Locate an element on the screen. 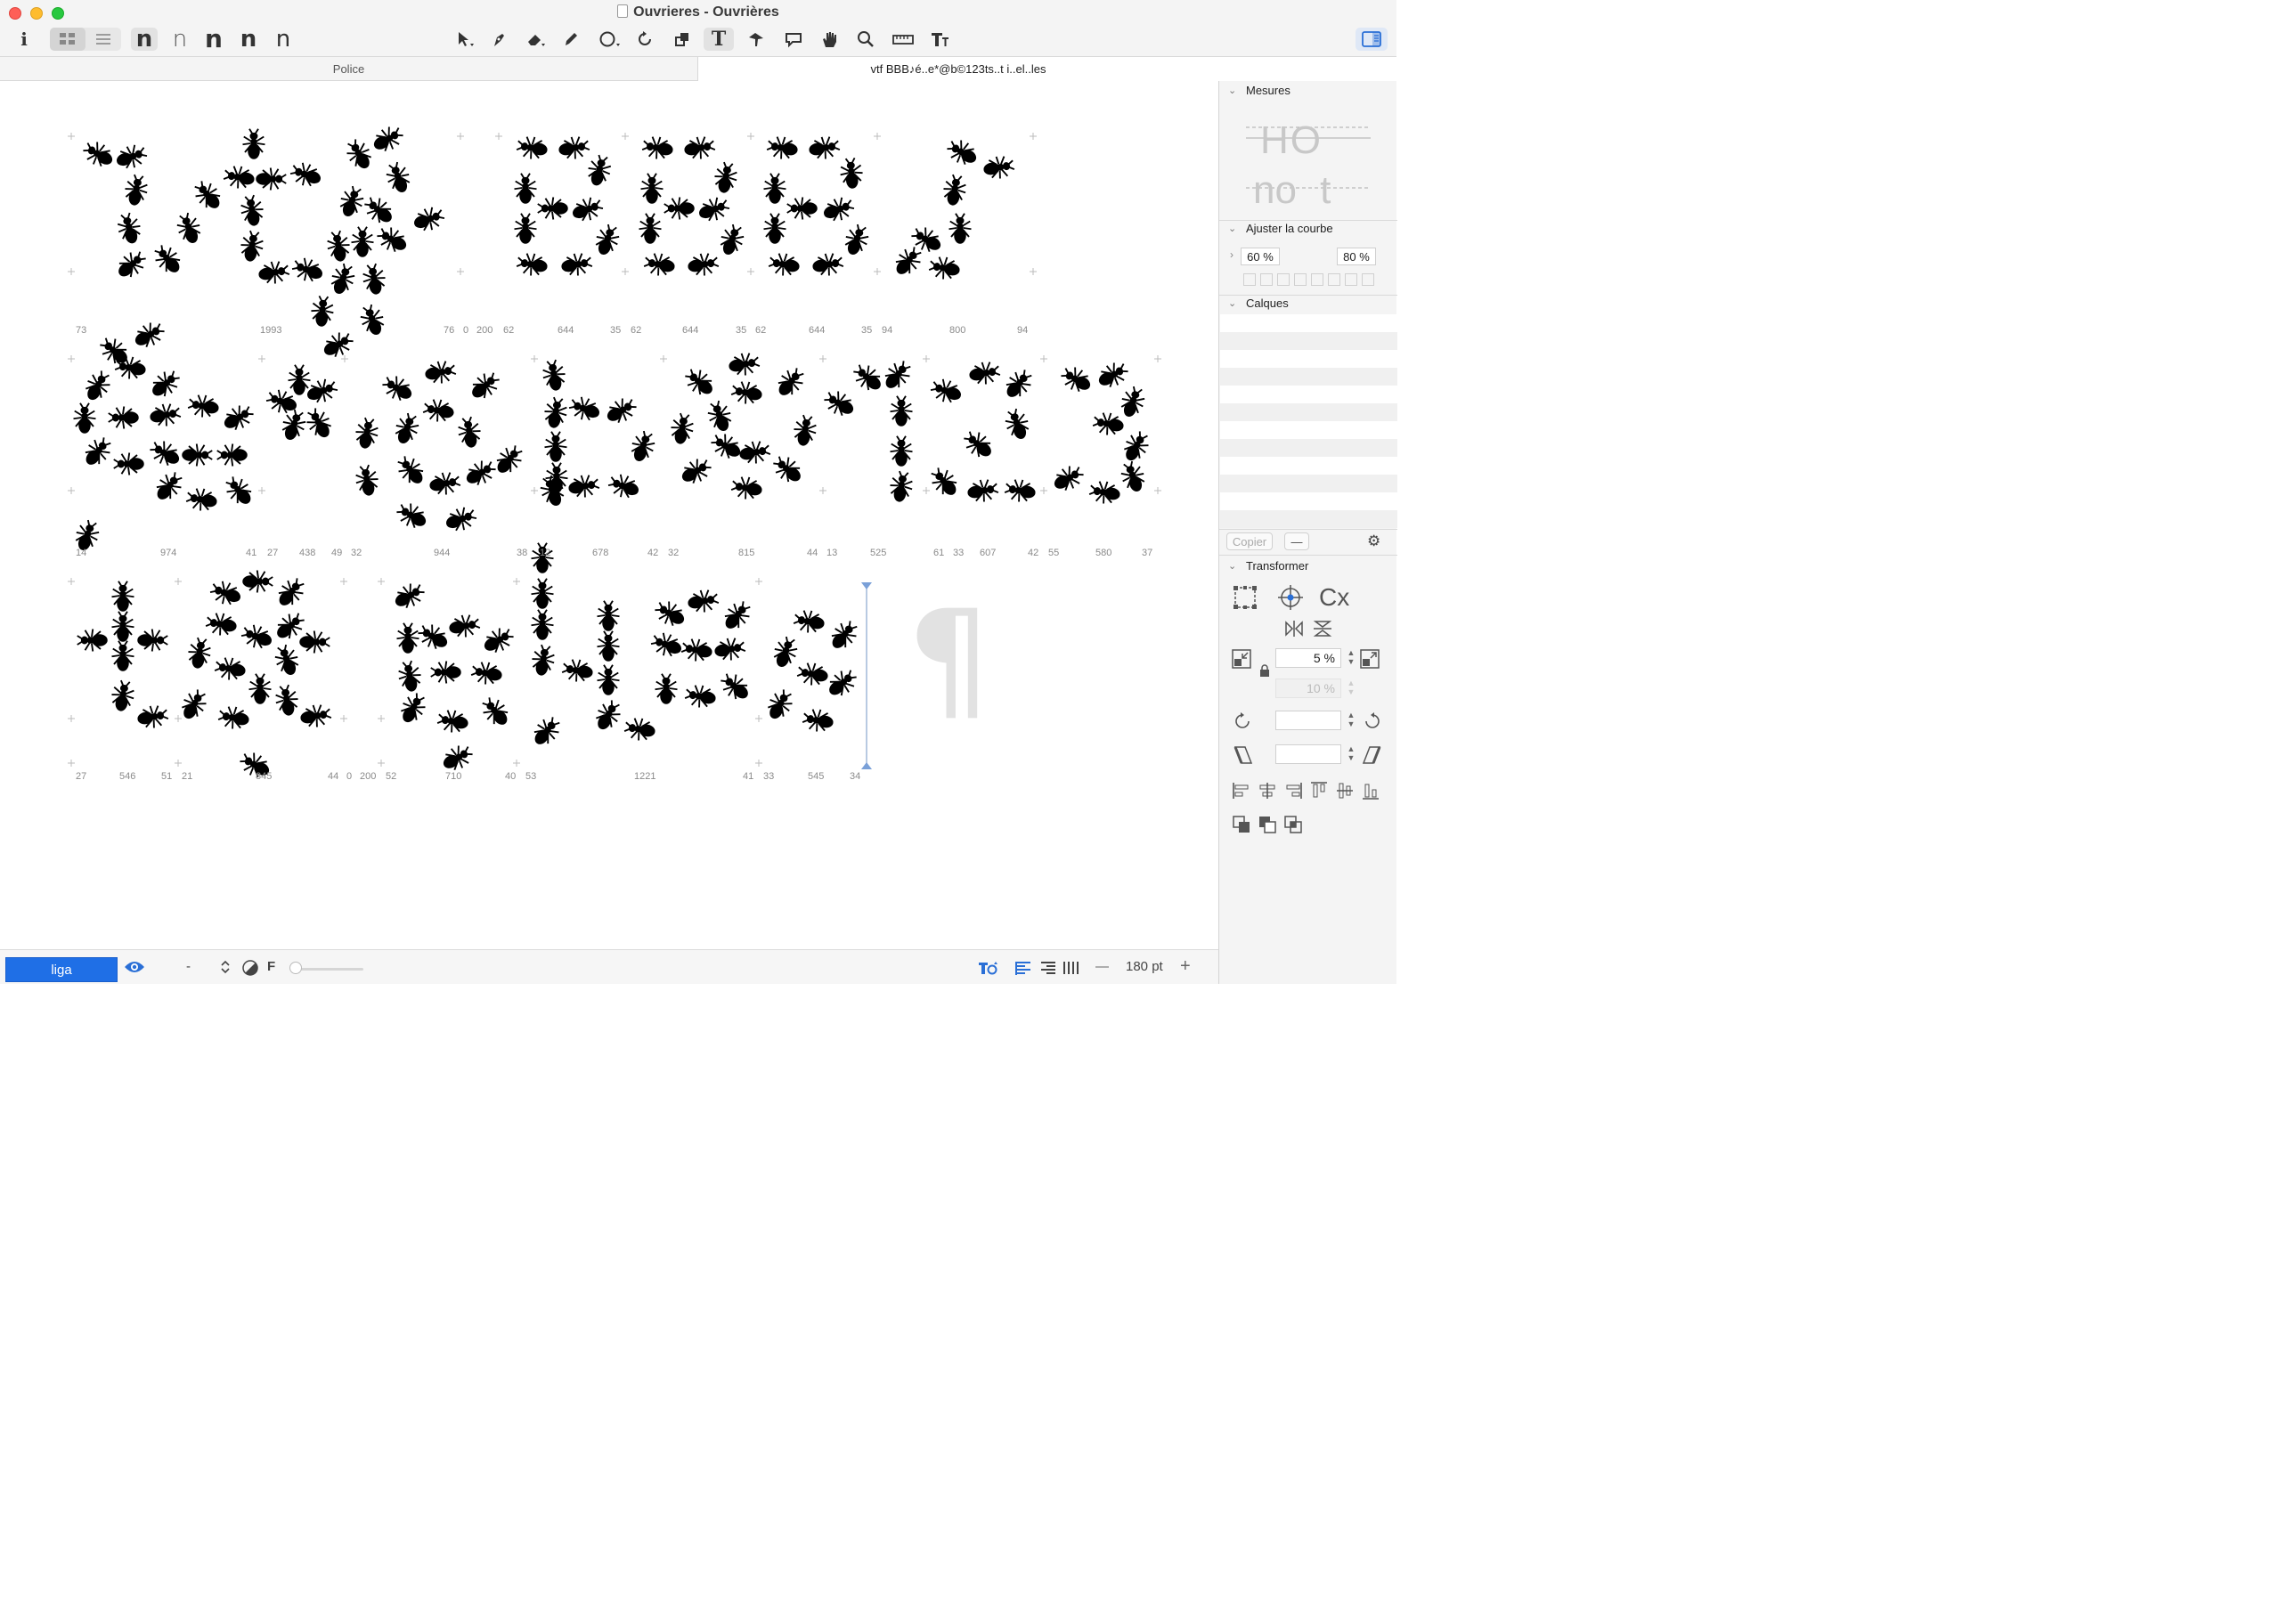  zoom-out-button: — is located at coordinates (1102, 967).